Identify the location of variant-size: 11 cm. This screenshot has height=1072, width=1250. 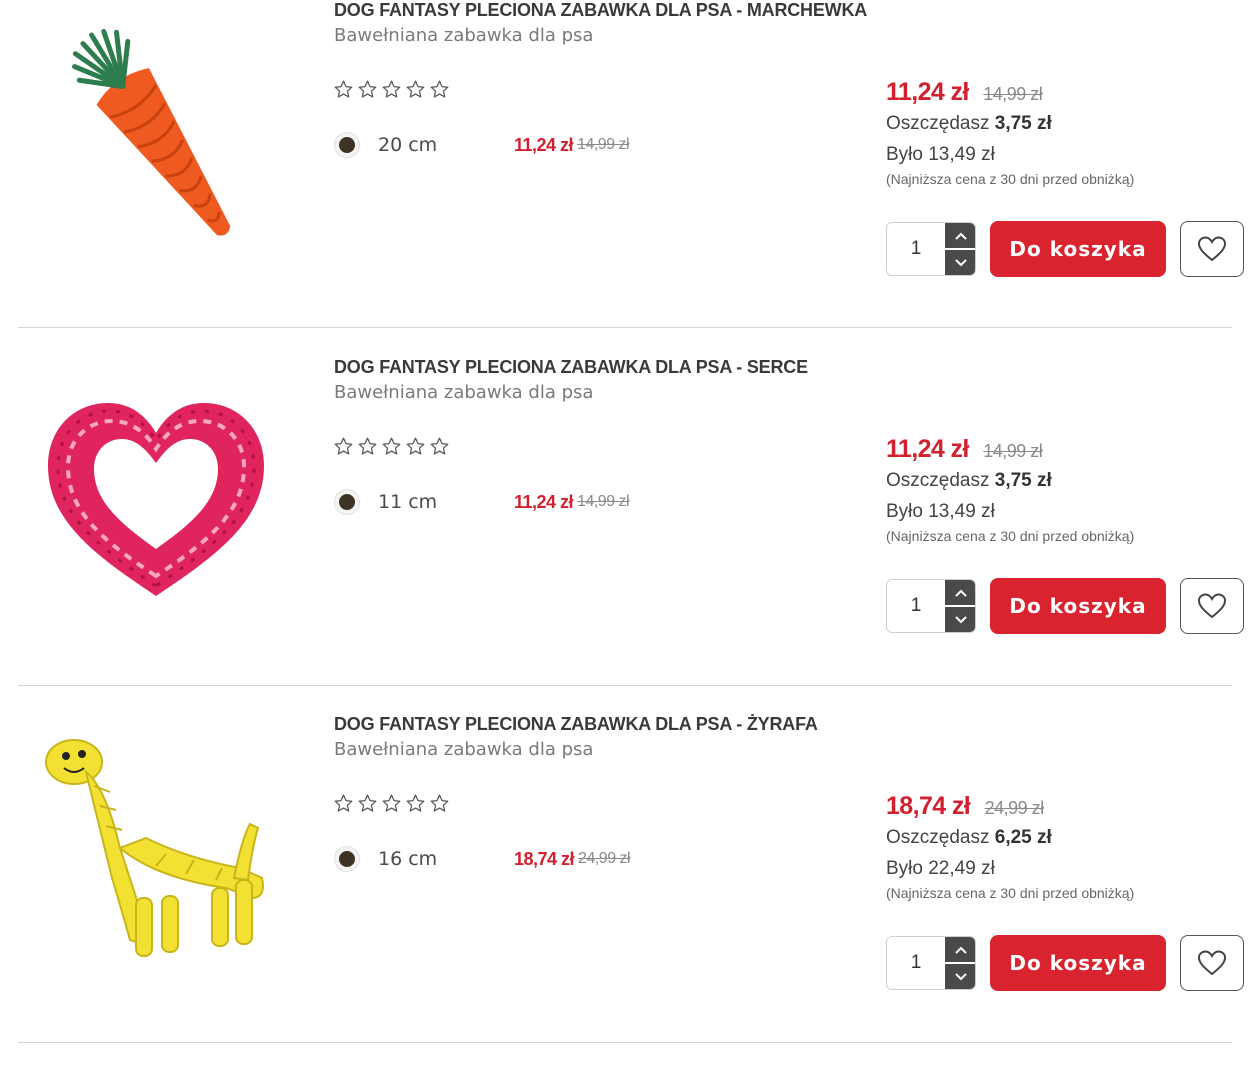
(408, 502).